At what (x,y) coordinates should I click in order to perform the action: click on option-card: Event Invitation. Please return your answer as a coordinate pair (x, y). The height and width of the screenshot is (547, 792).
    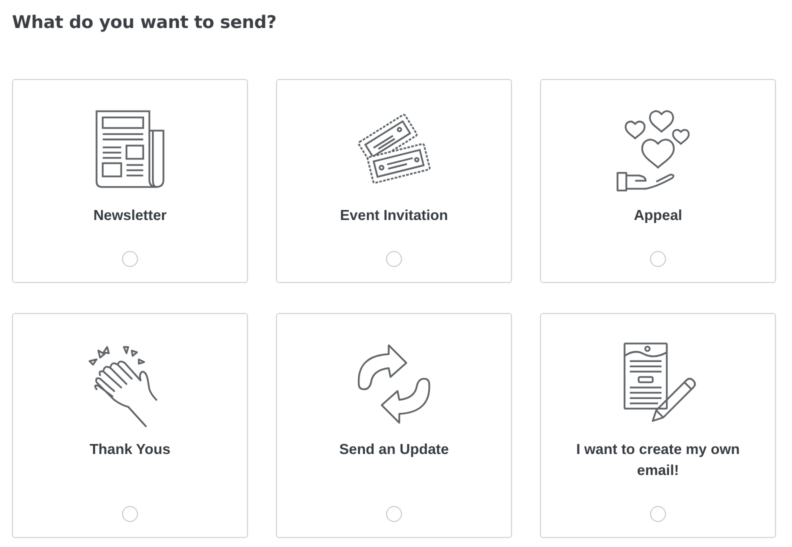
    Looking at the image, I should click on (394, 181).